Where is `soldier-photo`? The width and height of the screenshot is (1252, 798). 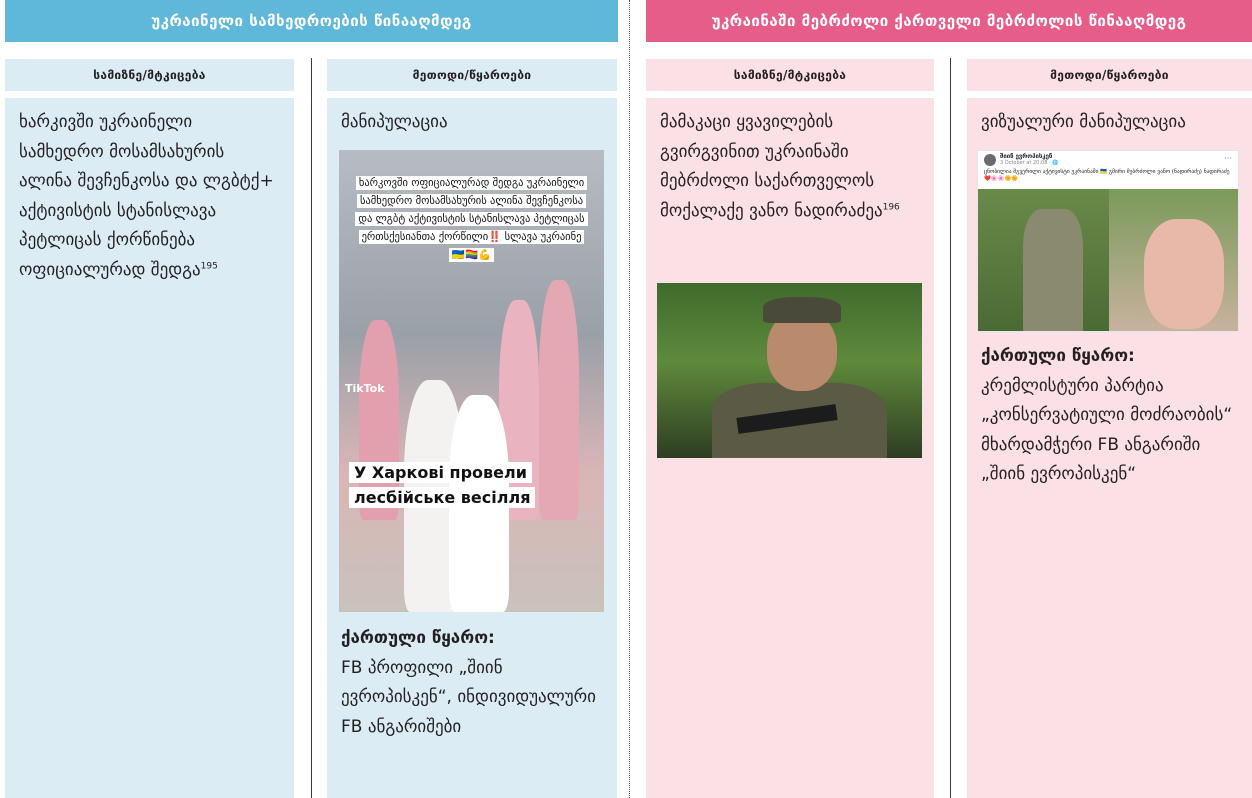
soldier-photo is located at coordinates (789, 370).